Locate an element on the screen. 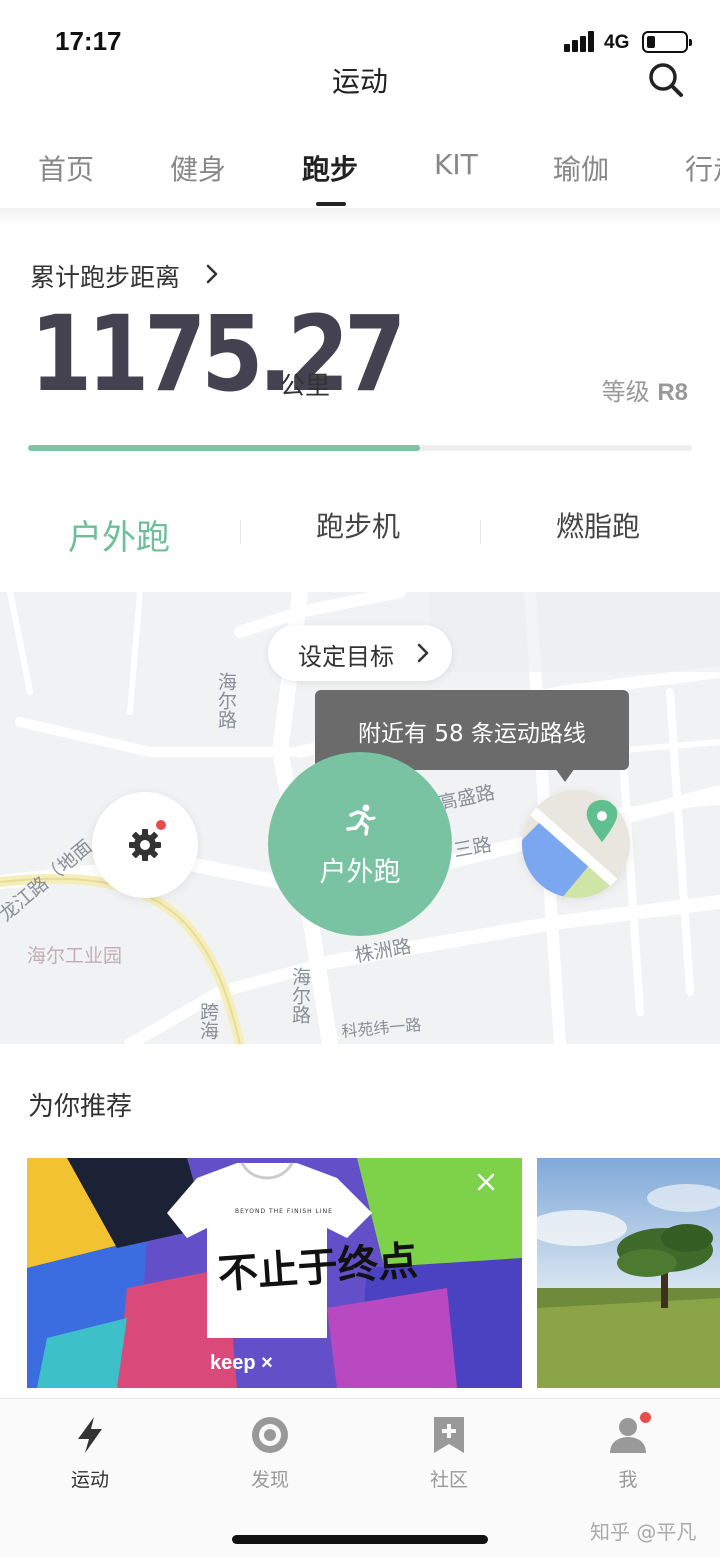 The height and width of the screenshot is (1558, 720). signal-icon is located at coordinates (581, 41).